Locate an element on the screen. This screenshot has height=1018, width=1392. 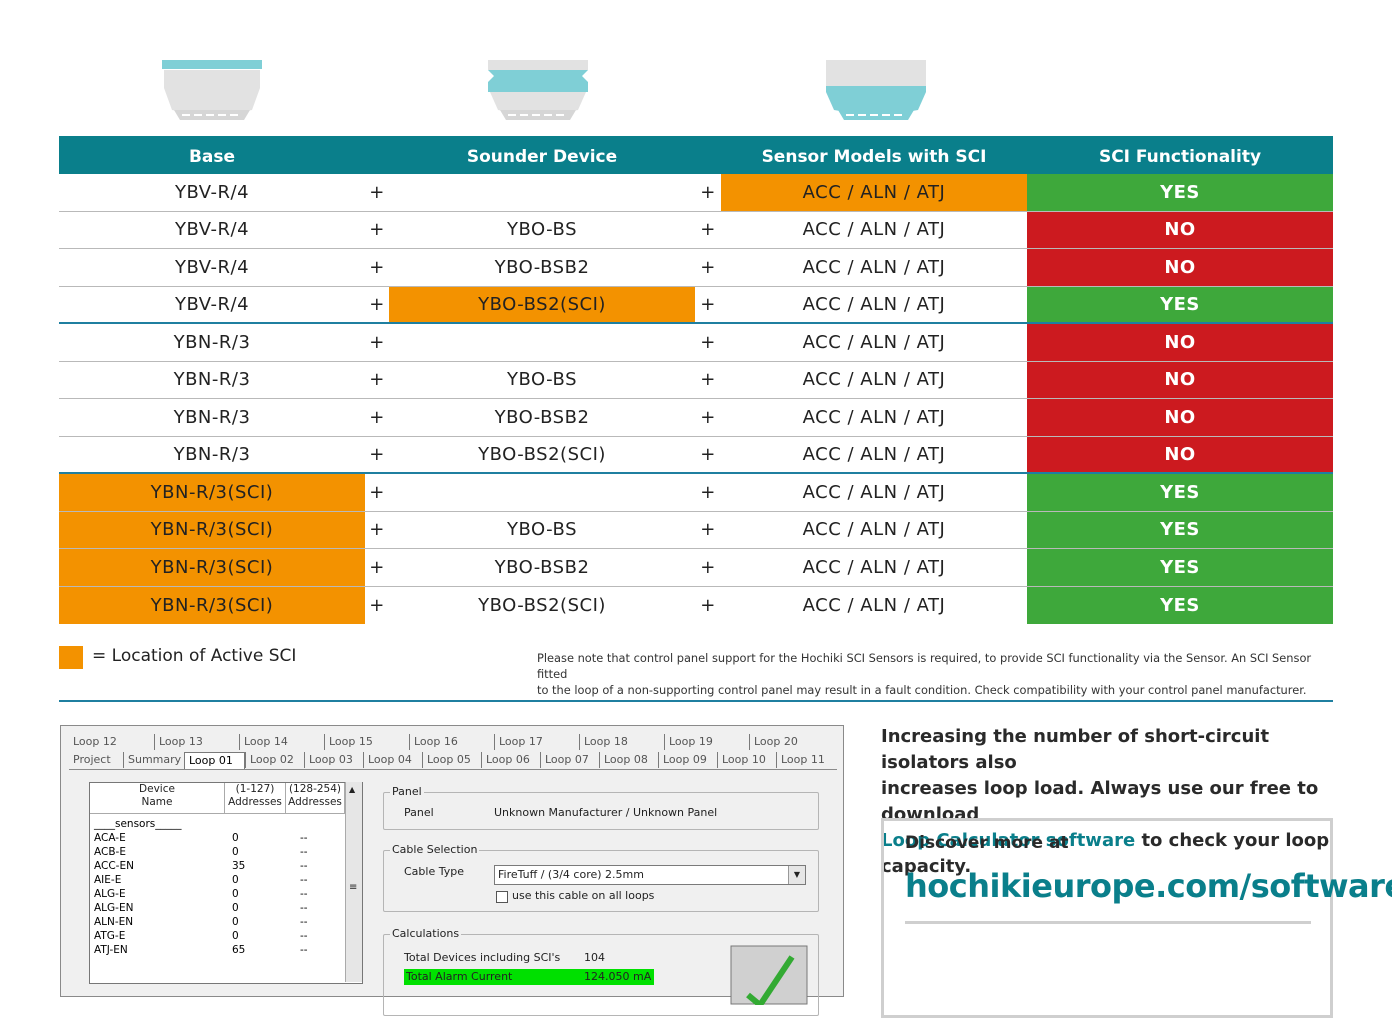
base-cell: YBN-R/3 is located at coordinates (212, 417).